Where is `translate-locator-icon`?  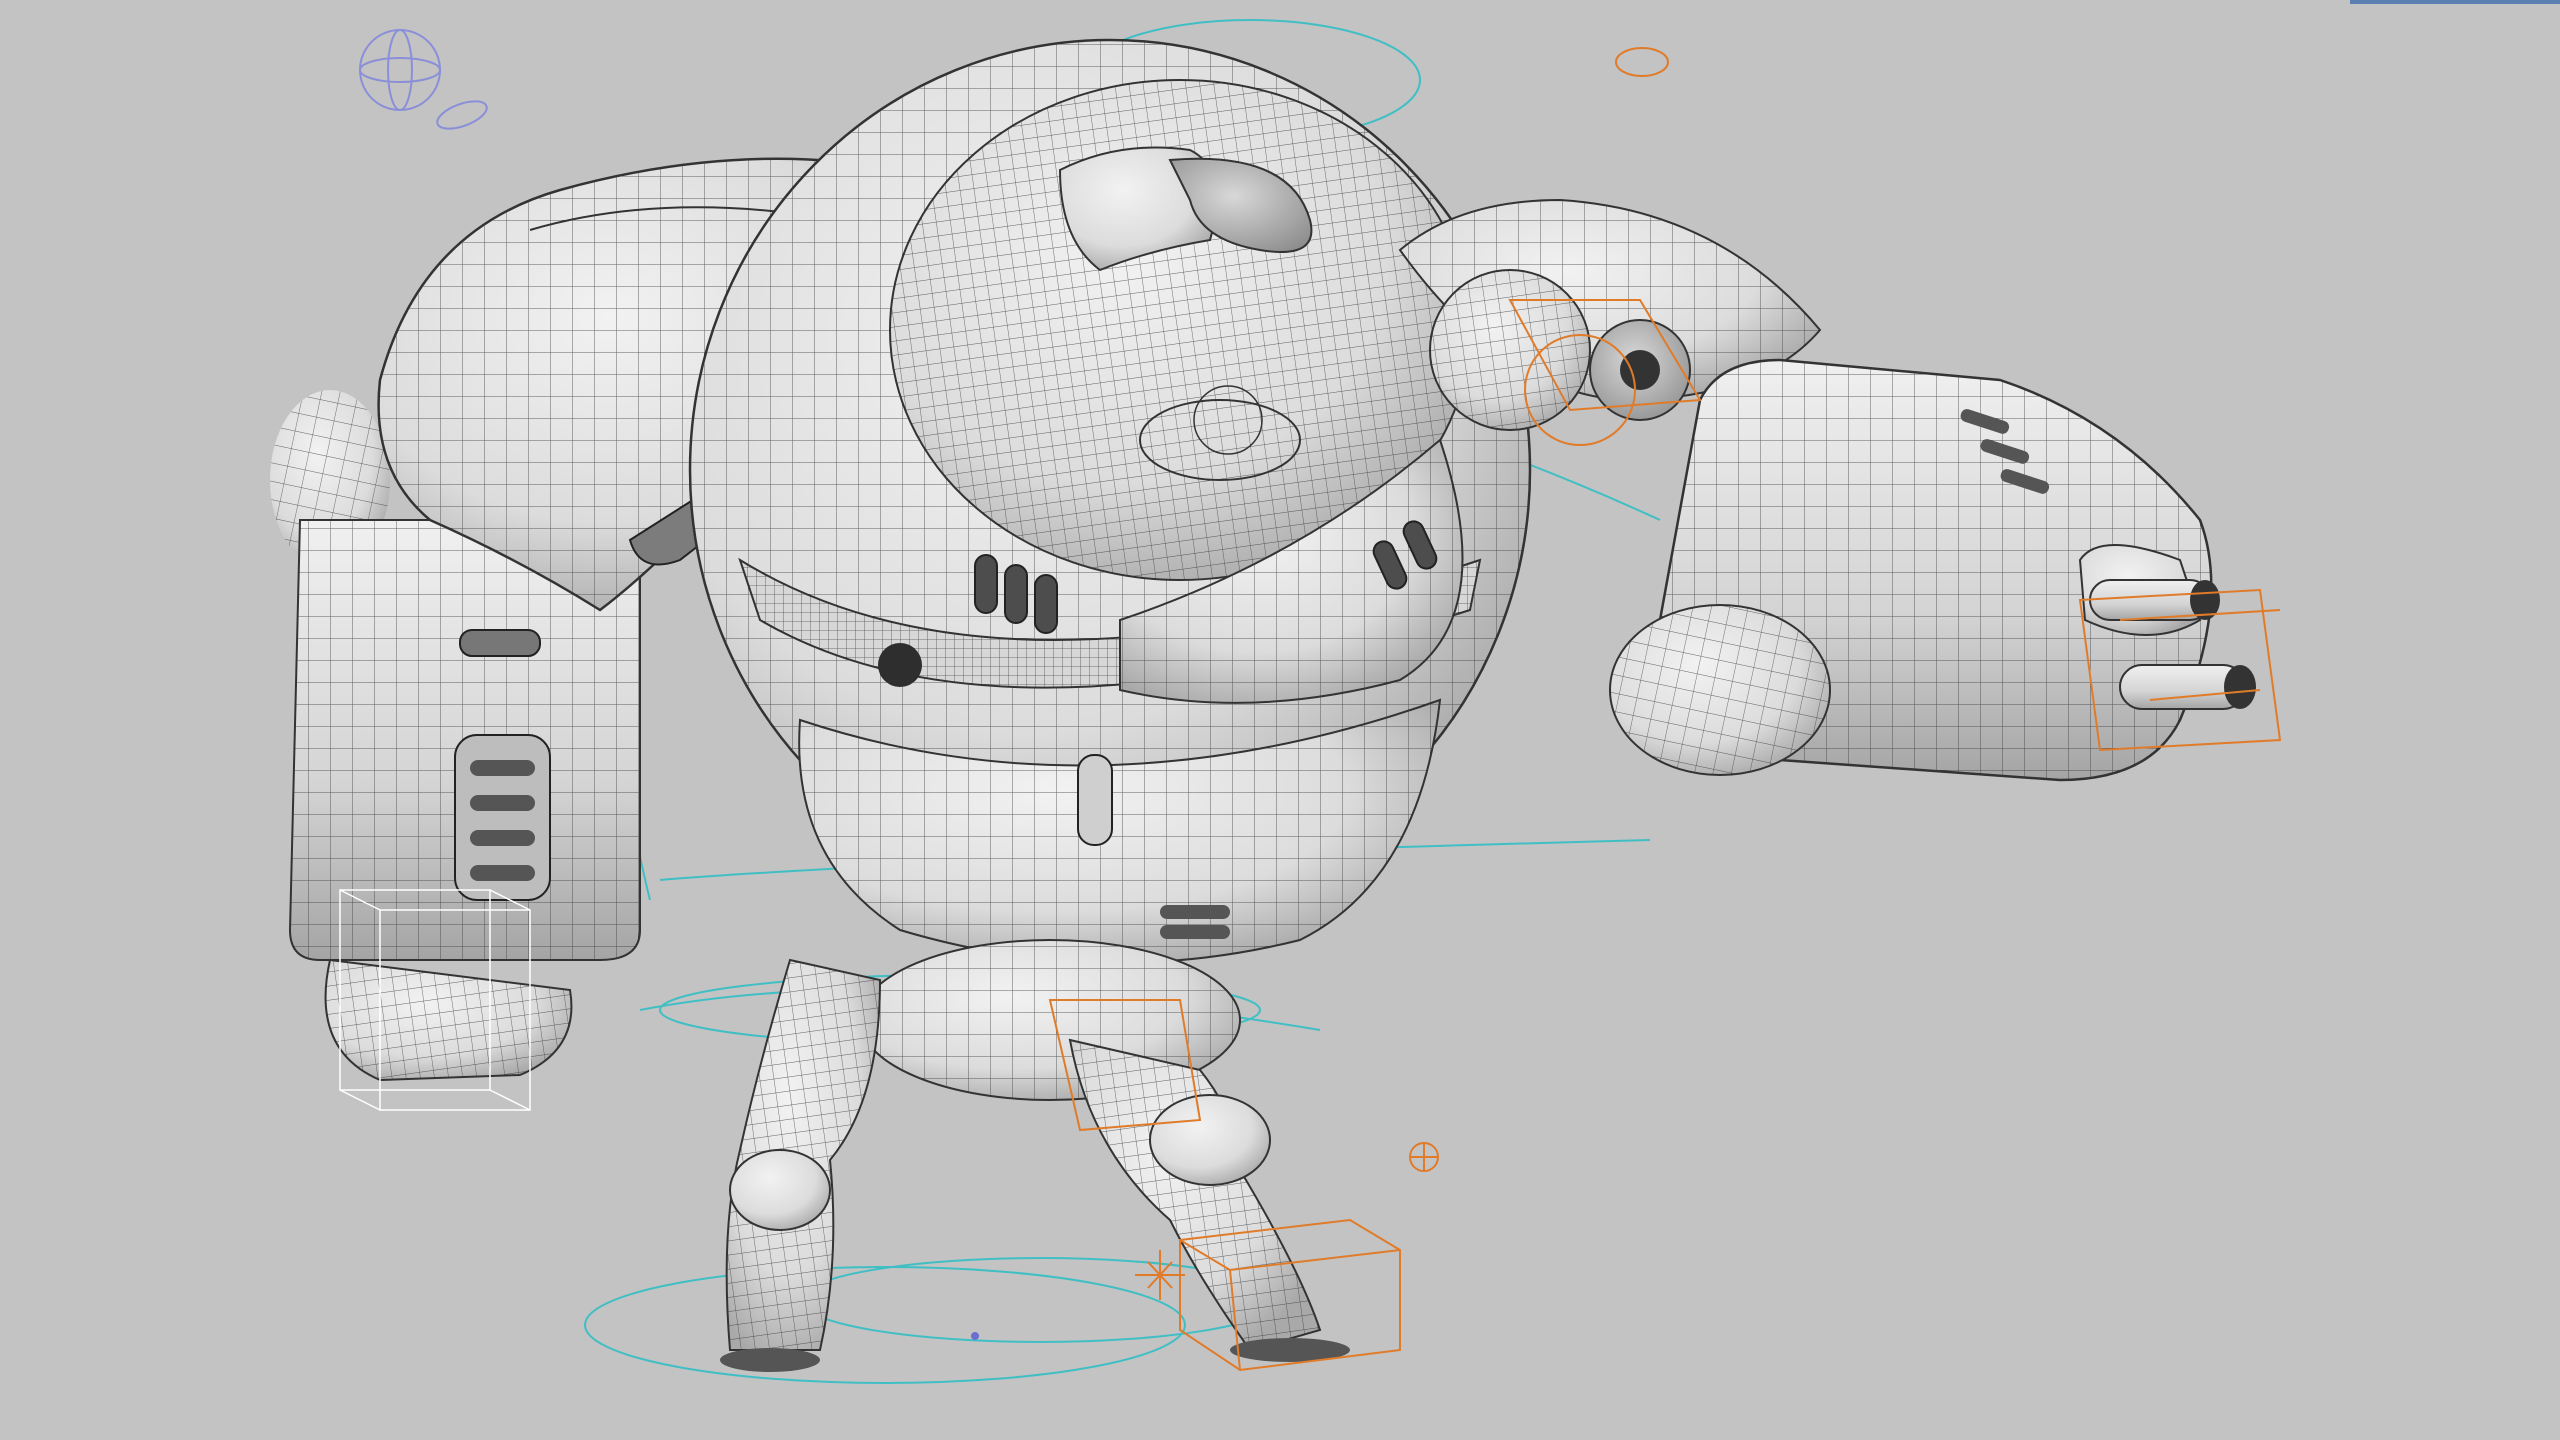 translate-locator-icon is located at coordinates (1160, 1275).